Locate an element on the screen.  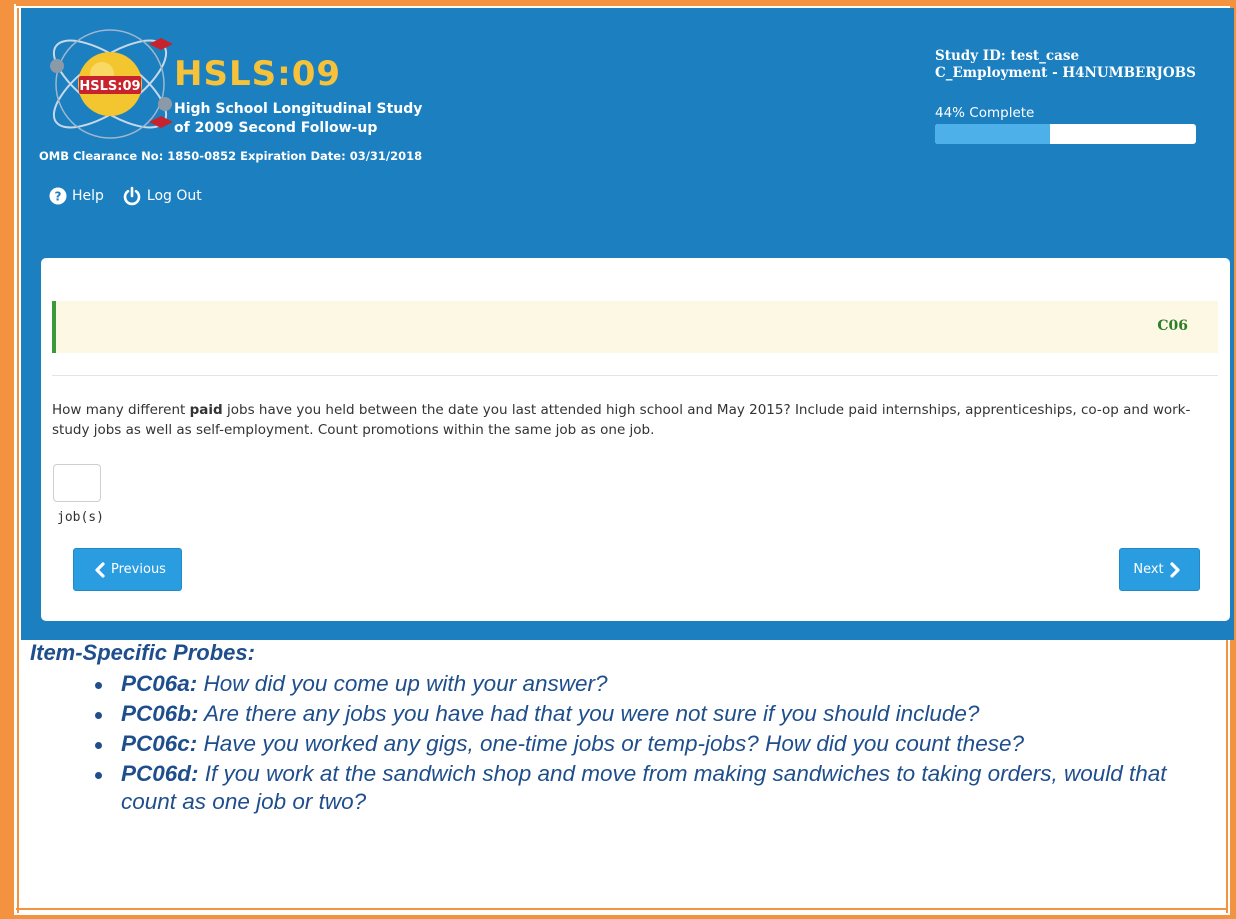
help-link: ? Help is located at coordinates (76, 196).